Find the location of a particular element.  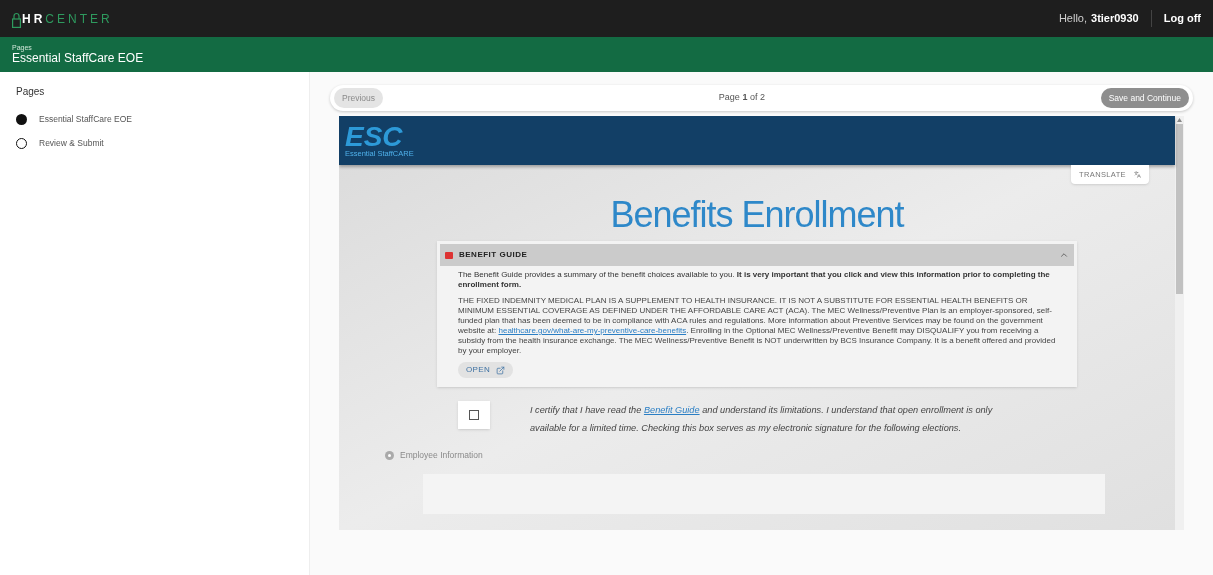

benefit-guide-link: Benefit Guide is located at coordinates (671, 410).